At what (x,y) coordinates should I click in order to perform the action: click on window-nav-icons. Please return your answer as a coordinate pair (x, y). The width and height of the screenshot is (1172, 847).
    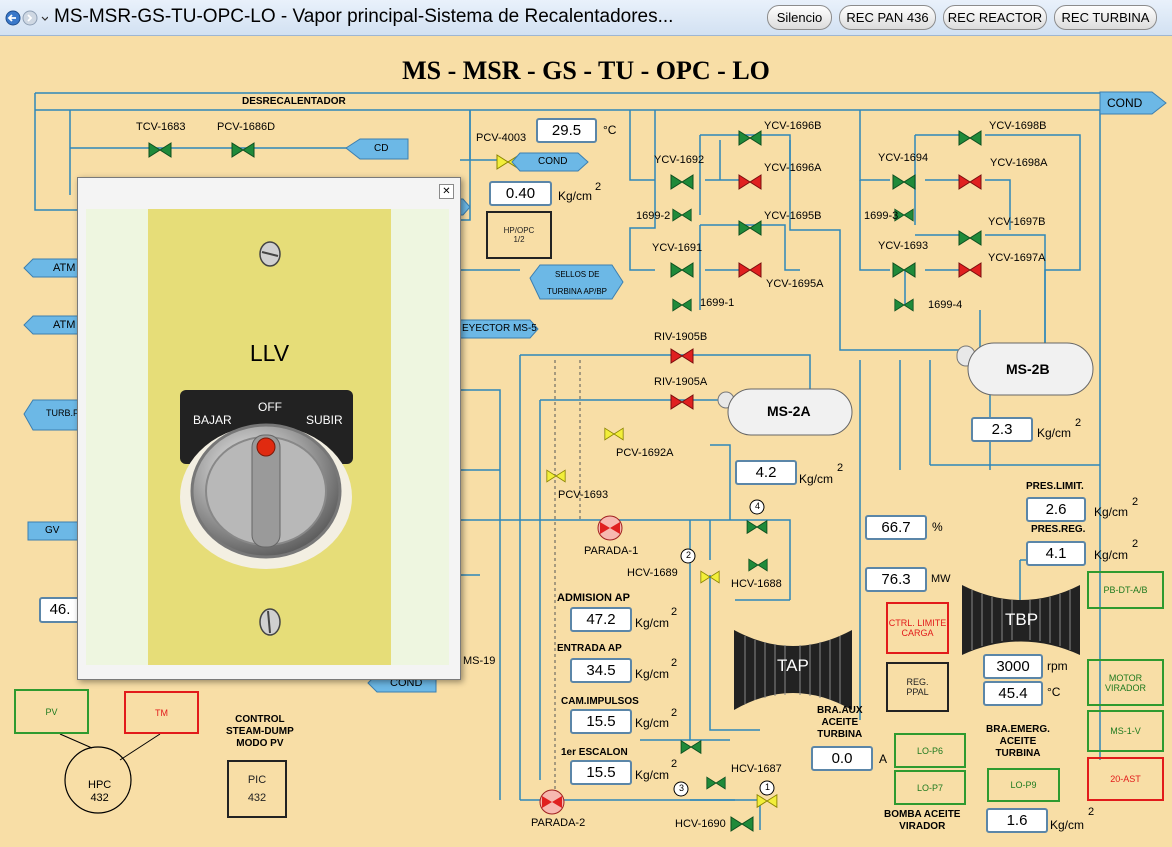
    Looking at the image, I should click on (26, 18).